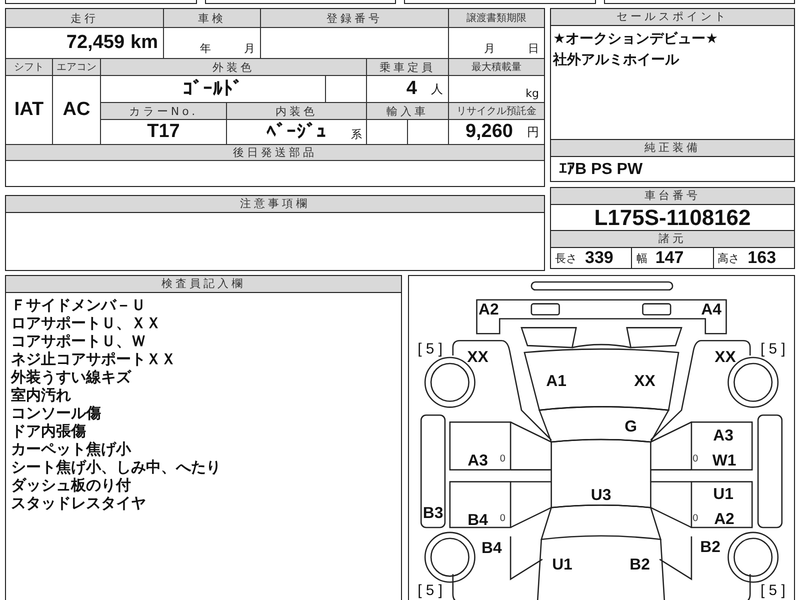 The image size is (800, 600). What do you see at coordinates (29, 110) in the screenshot?
I see `field-value: IAT` at bounding box center [29, 110].